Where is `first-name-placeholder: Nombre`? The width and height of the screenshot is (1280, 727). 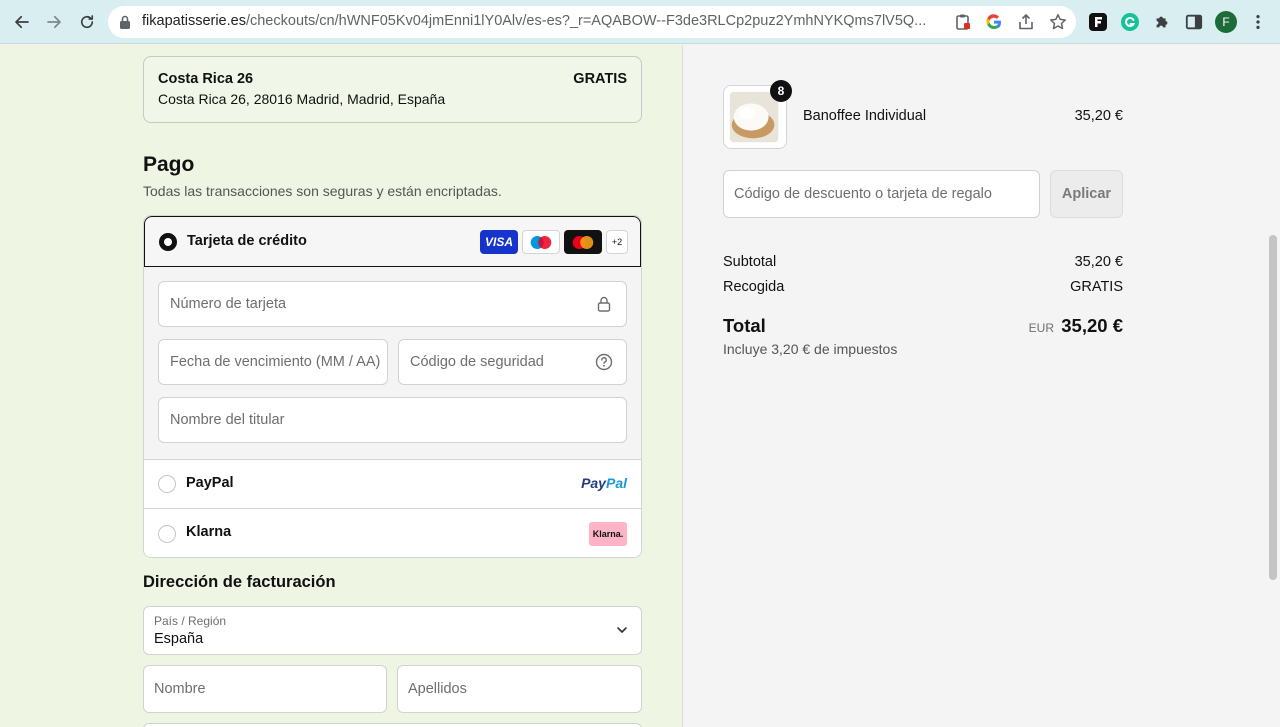 first-name-placeholder: Nombre is located at coordinates (180, 689).